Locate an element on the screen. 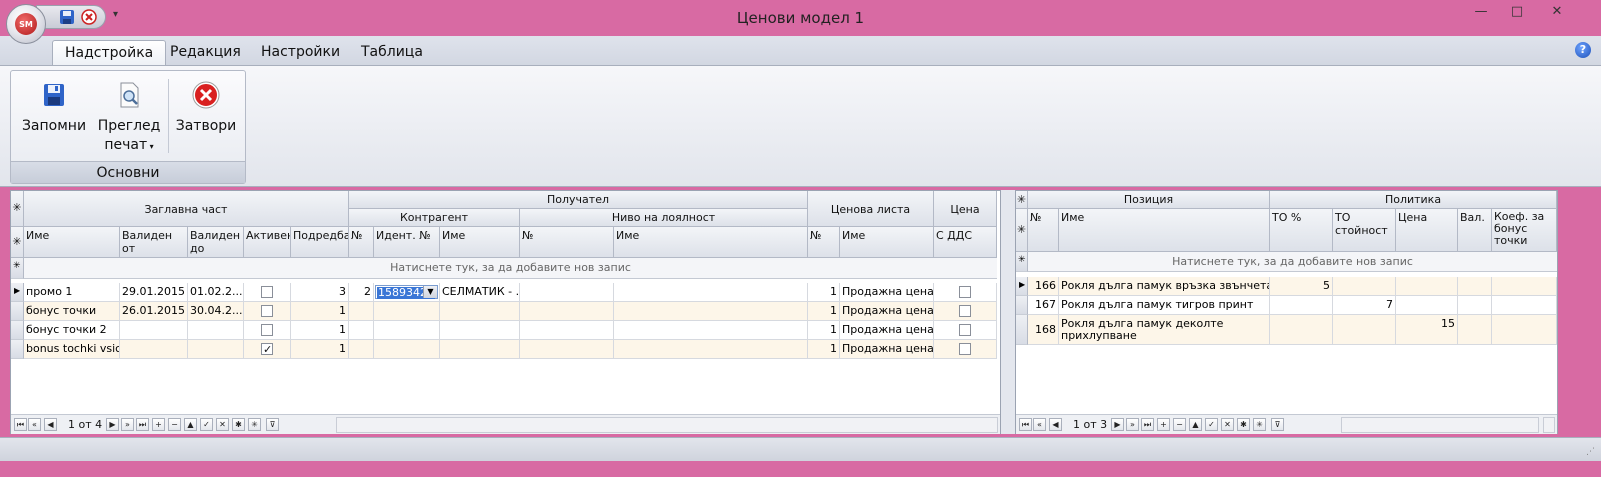 The image size is (1601, 477). col-loyalty-name: Име is located at coordinates (711, 242).